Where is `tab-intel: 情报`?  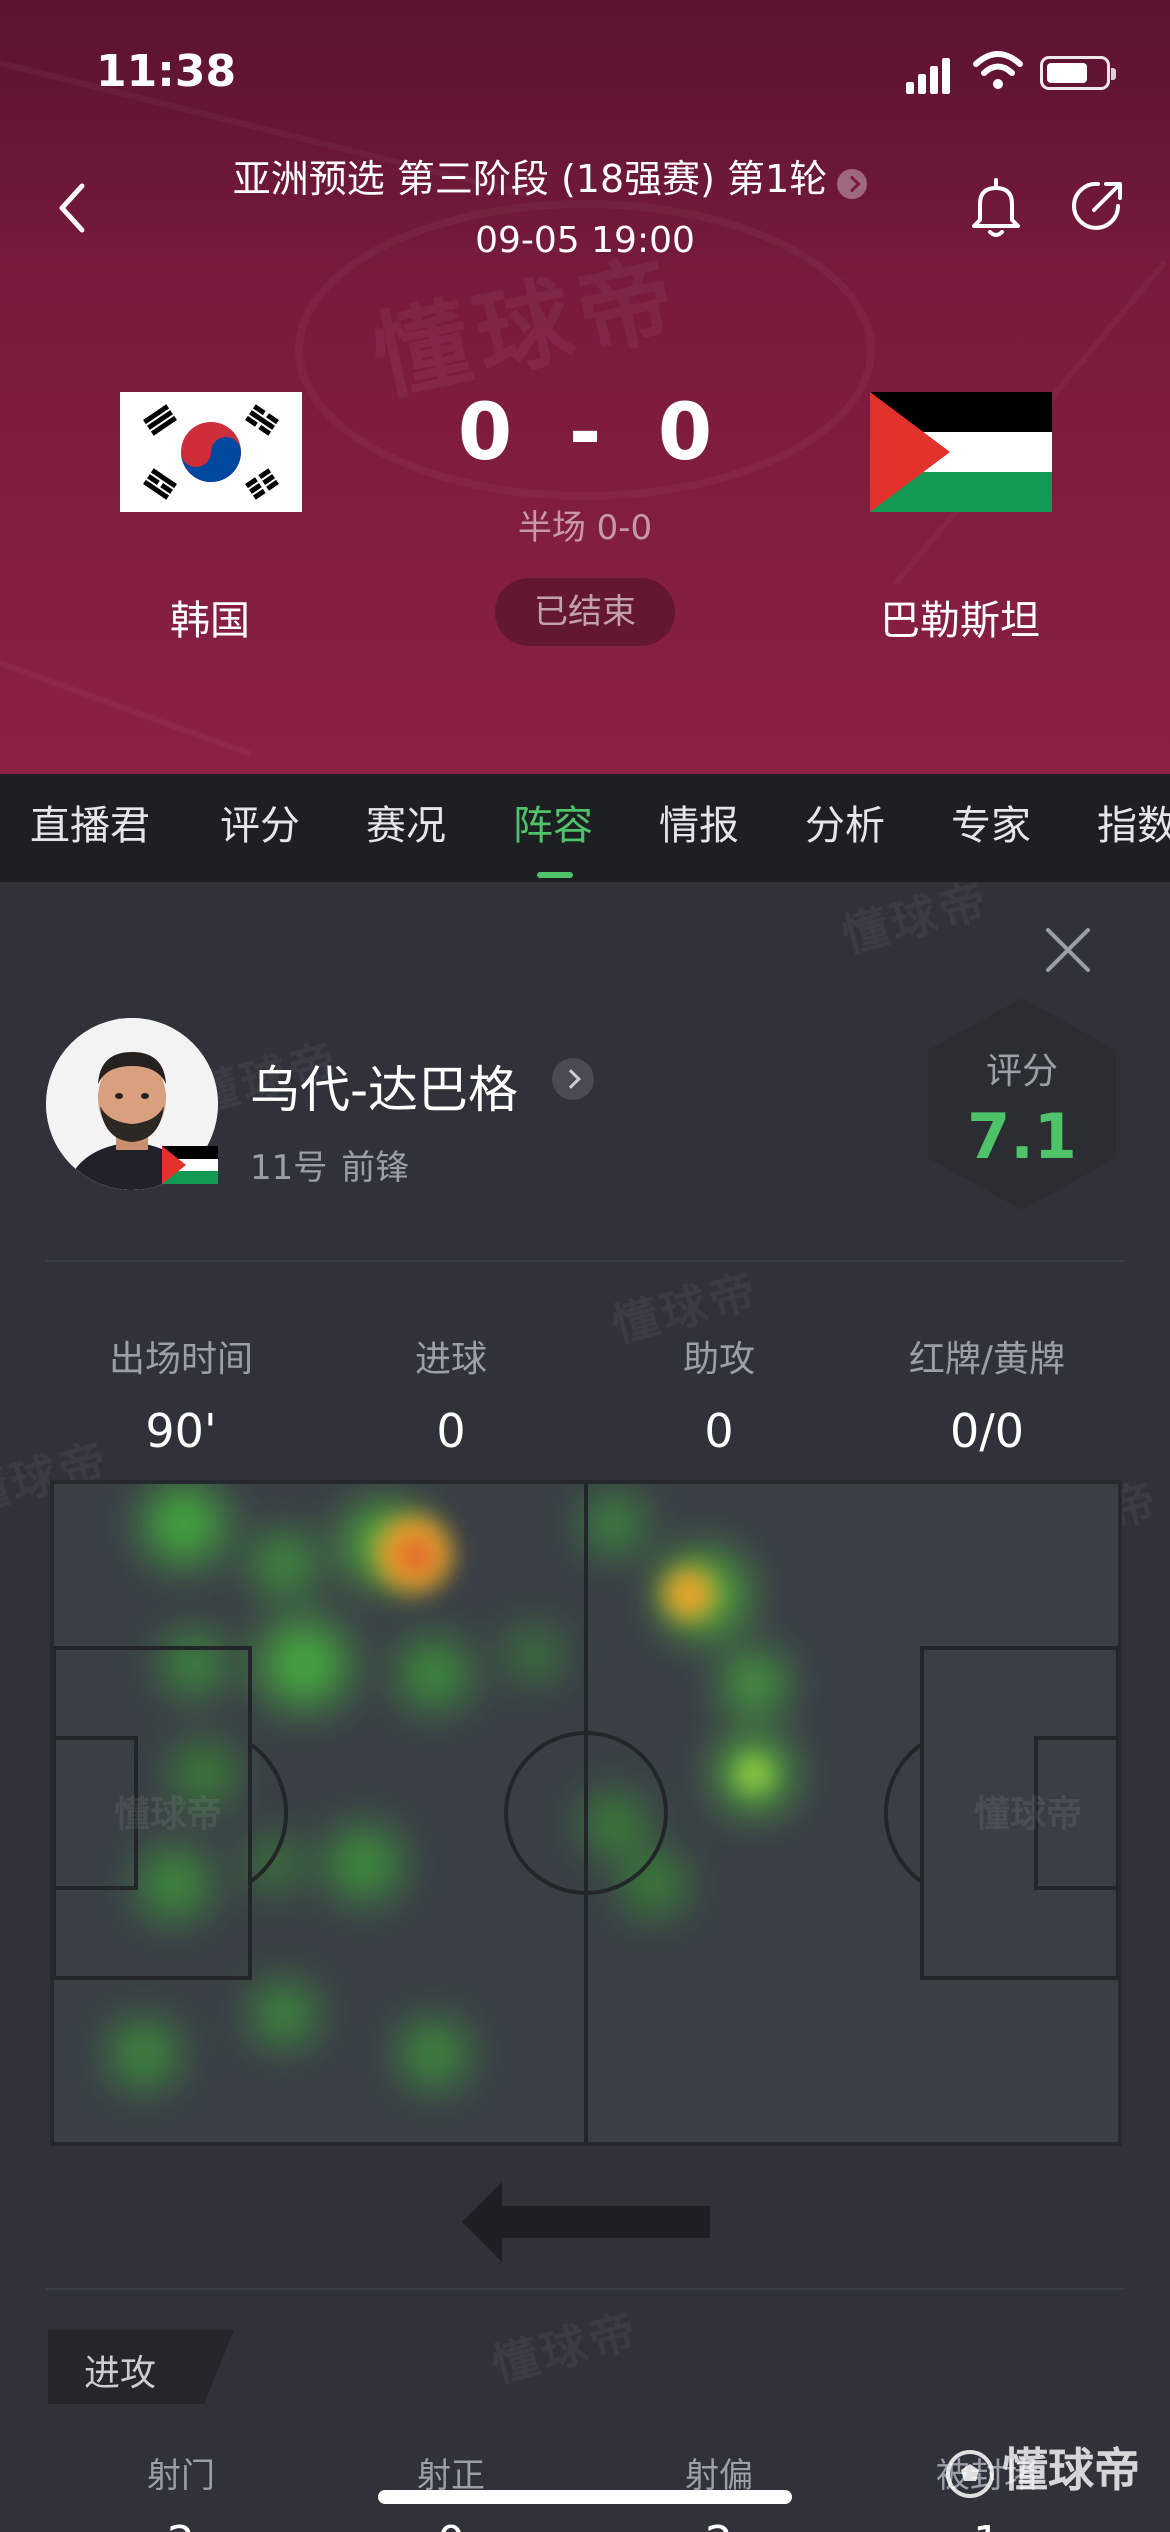
tab-intel: 情报 is located at coordinates (699, 828).